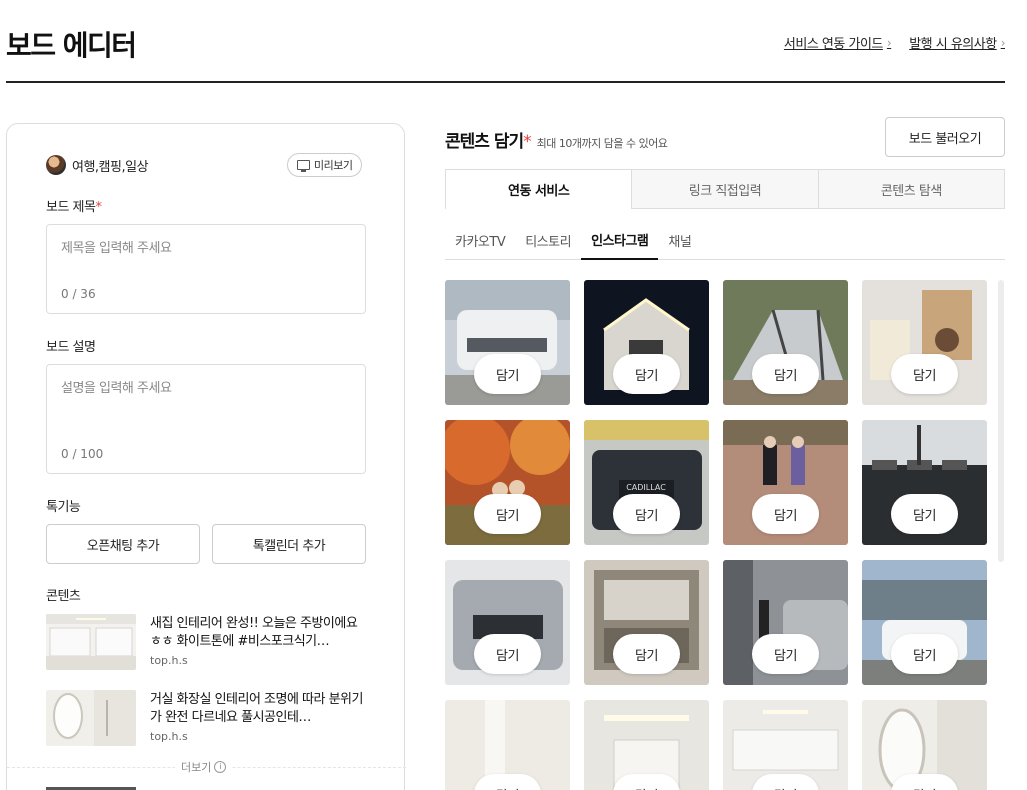  Describe the element at coordinates (945, 137) in the screenshot. I see `load-board-button: 보드 불러오기` at that location.